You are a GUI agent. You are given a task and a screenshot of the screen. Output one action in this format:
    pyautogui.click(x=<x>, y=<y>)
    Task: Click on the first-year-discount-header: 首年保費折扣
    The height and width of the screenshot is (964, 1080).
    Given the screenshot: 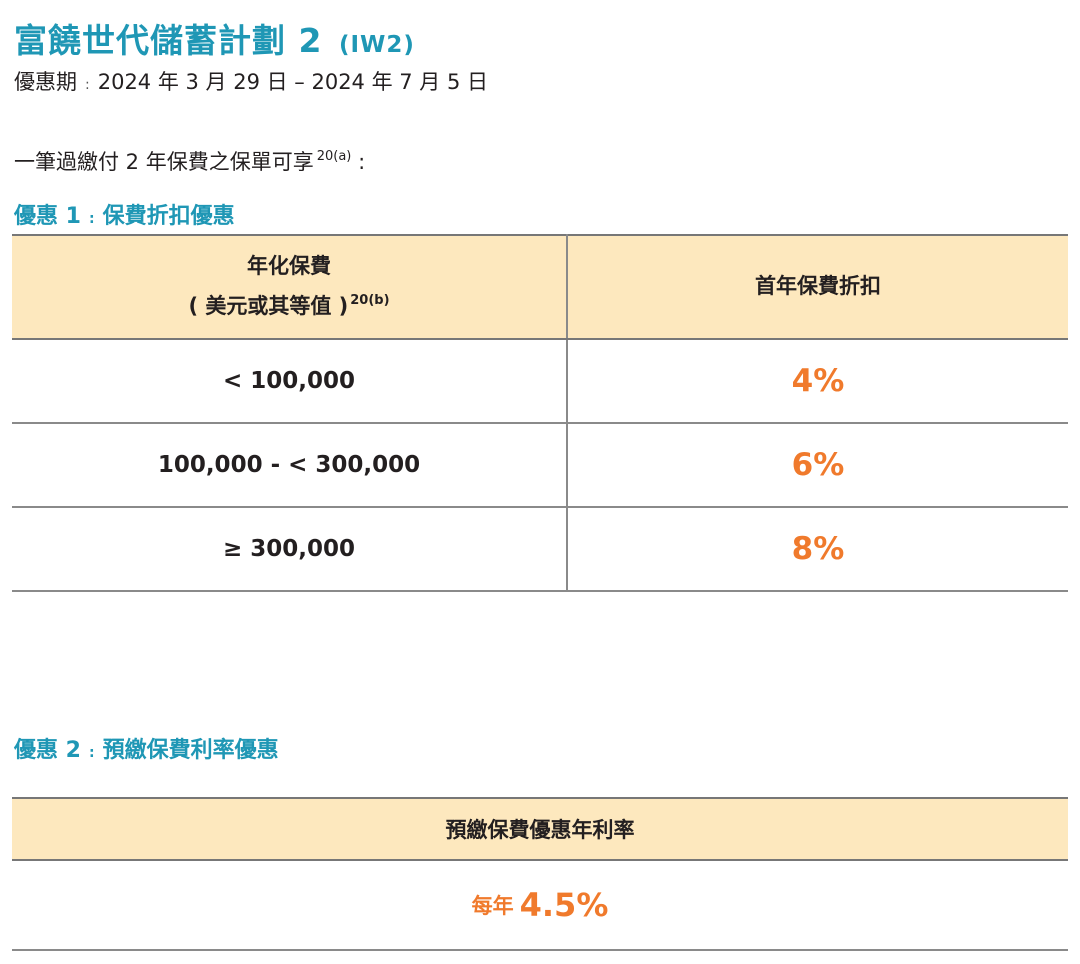 What is the action you would take?
    pyautogui.click(x=817, y=287)
    